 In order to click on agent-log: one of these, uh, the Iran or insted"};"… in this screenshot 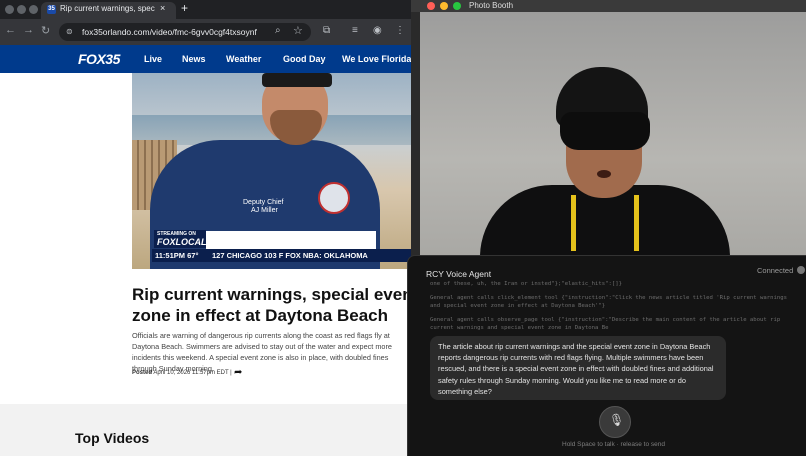, I will do `click(610, 309)`.